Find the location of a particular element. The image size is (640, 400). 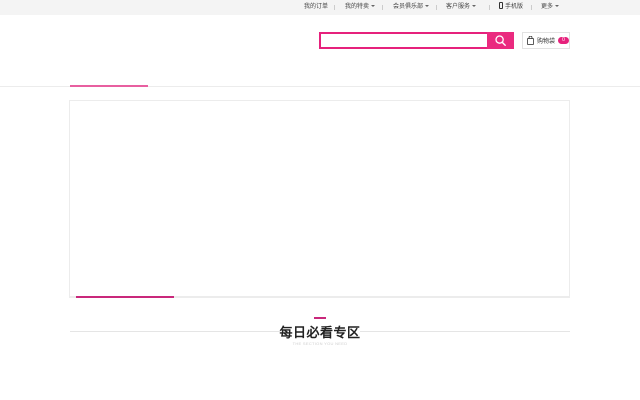

search-box is located at coordinates (403, 42).